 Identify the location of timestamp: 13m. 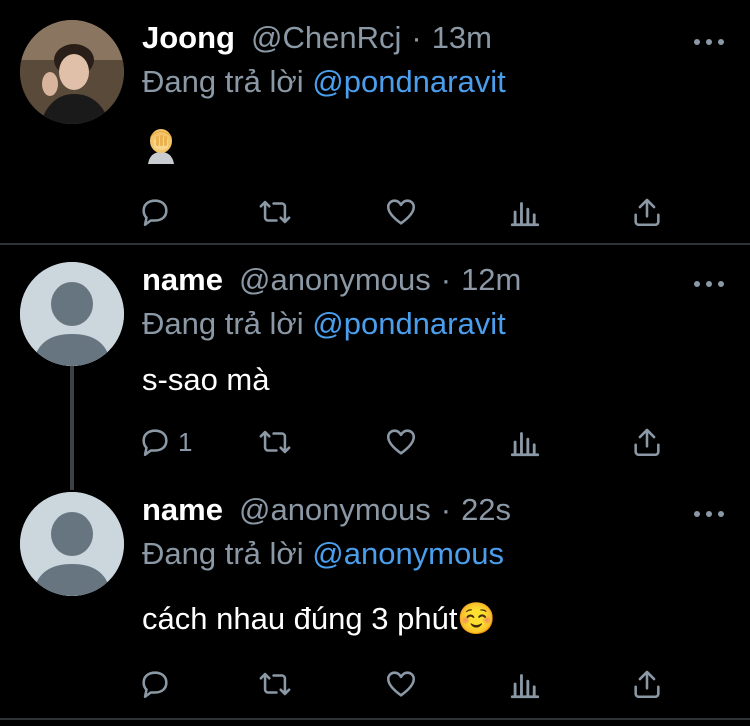
(462, 38).